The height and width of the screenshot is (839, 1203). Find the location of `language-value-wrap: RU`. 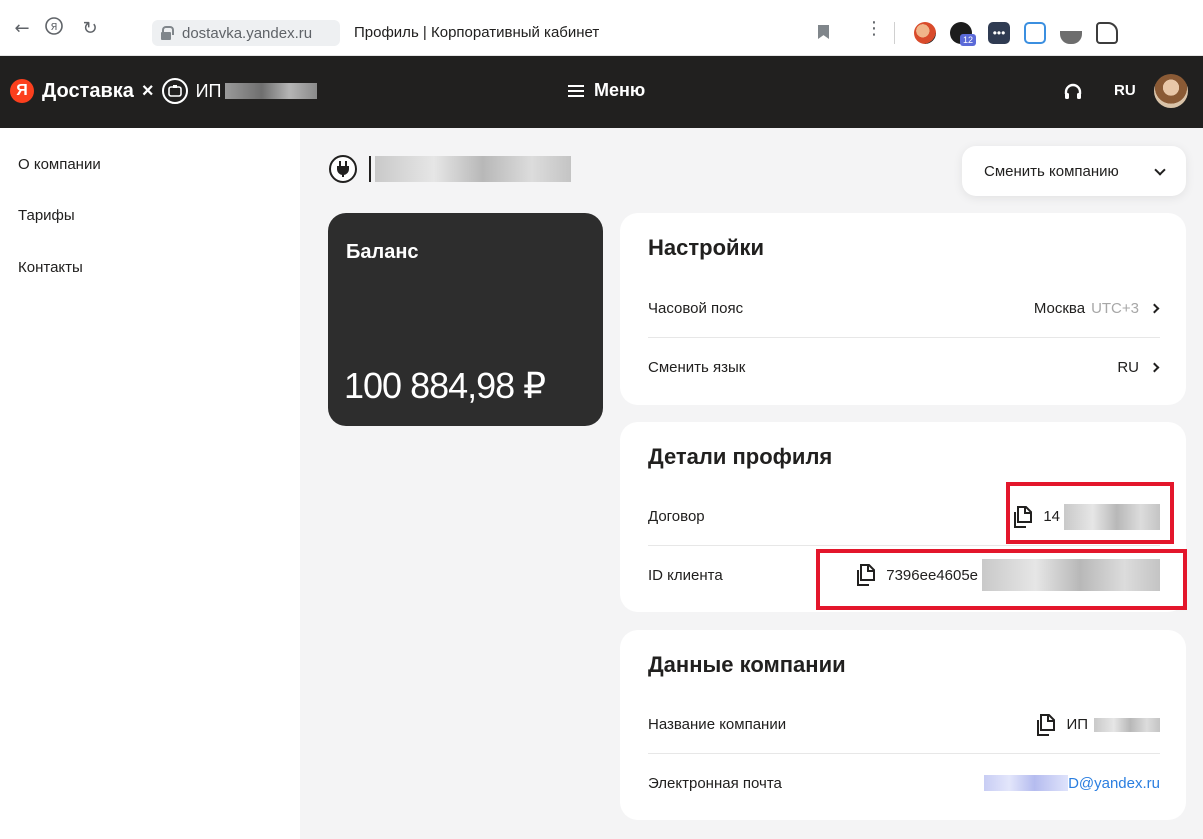

language-value-wrap: RU is located at coordinates (1138, 367).